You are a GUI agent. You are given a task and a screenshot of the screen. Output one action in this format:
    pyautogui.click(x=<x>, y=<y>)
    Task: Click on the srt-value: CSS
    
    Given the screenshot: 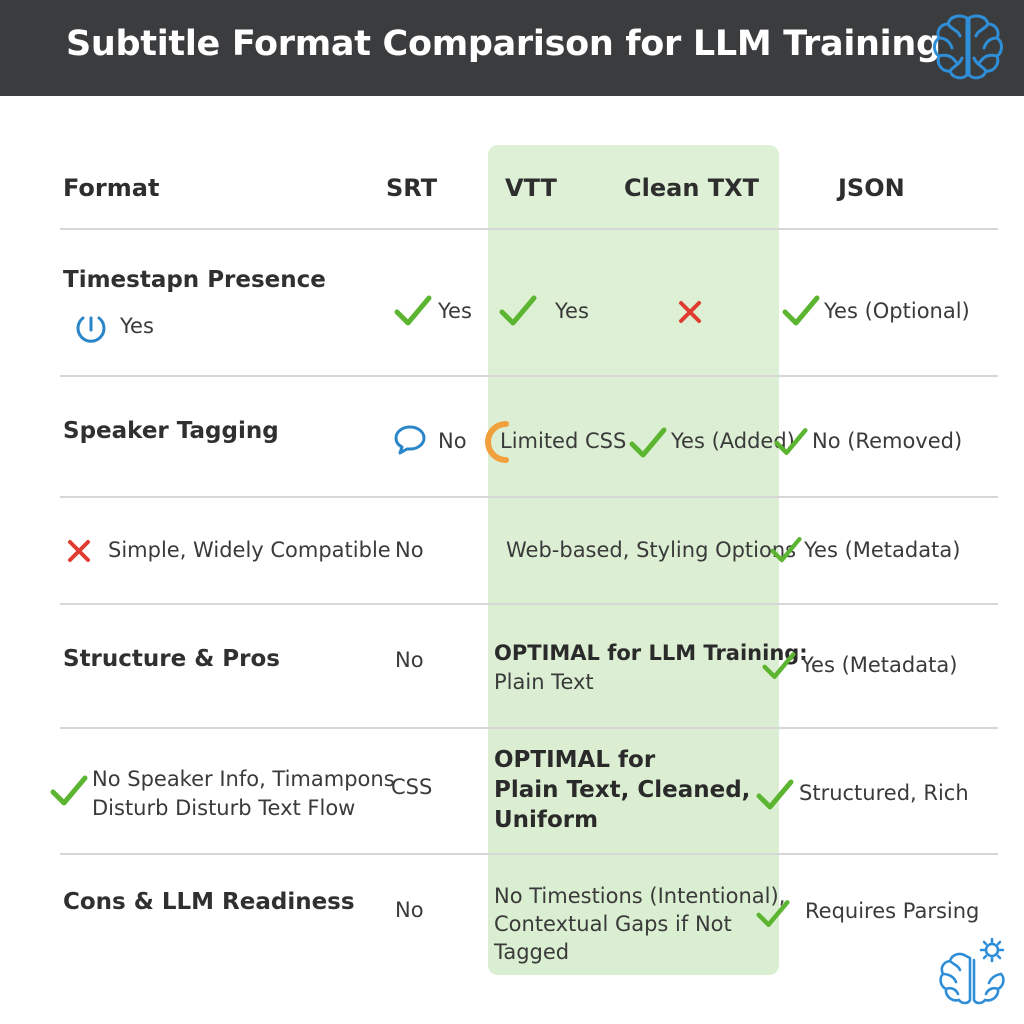 What is the action you would take?
    pyautogui.click(x=412, y=787)
    